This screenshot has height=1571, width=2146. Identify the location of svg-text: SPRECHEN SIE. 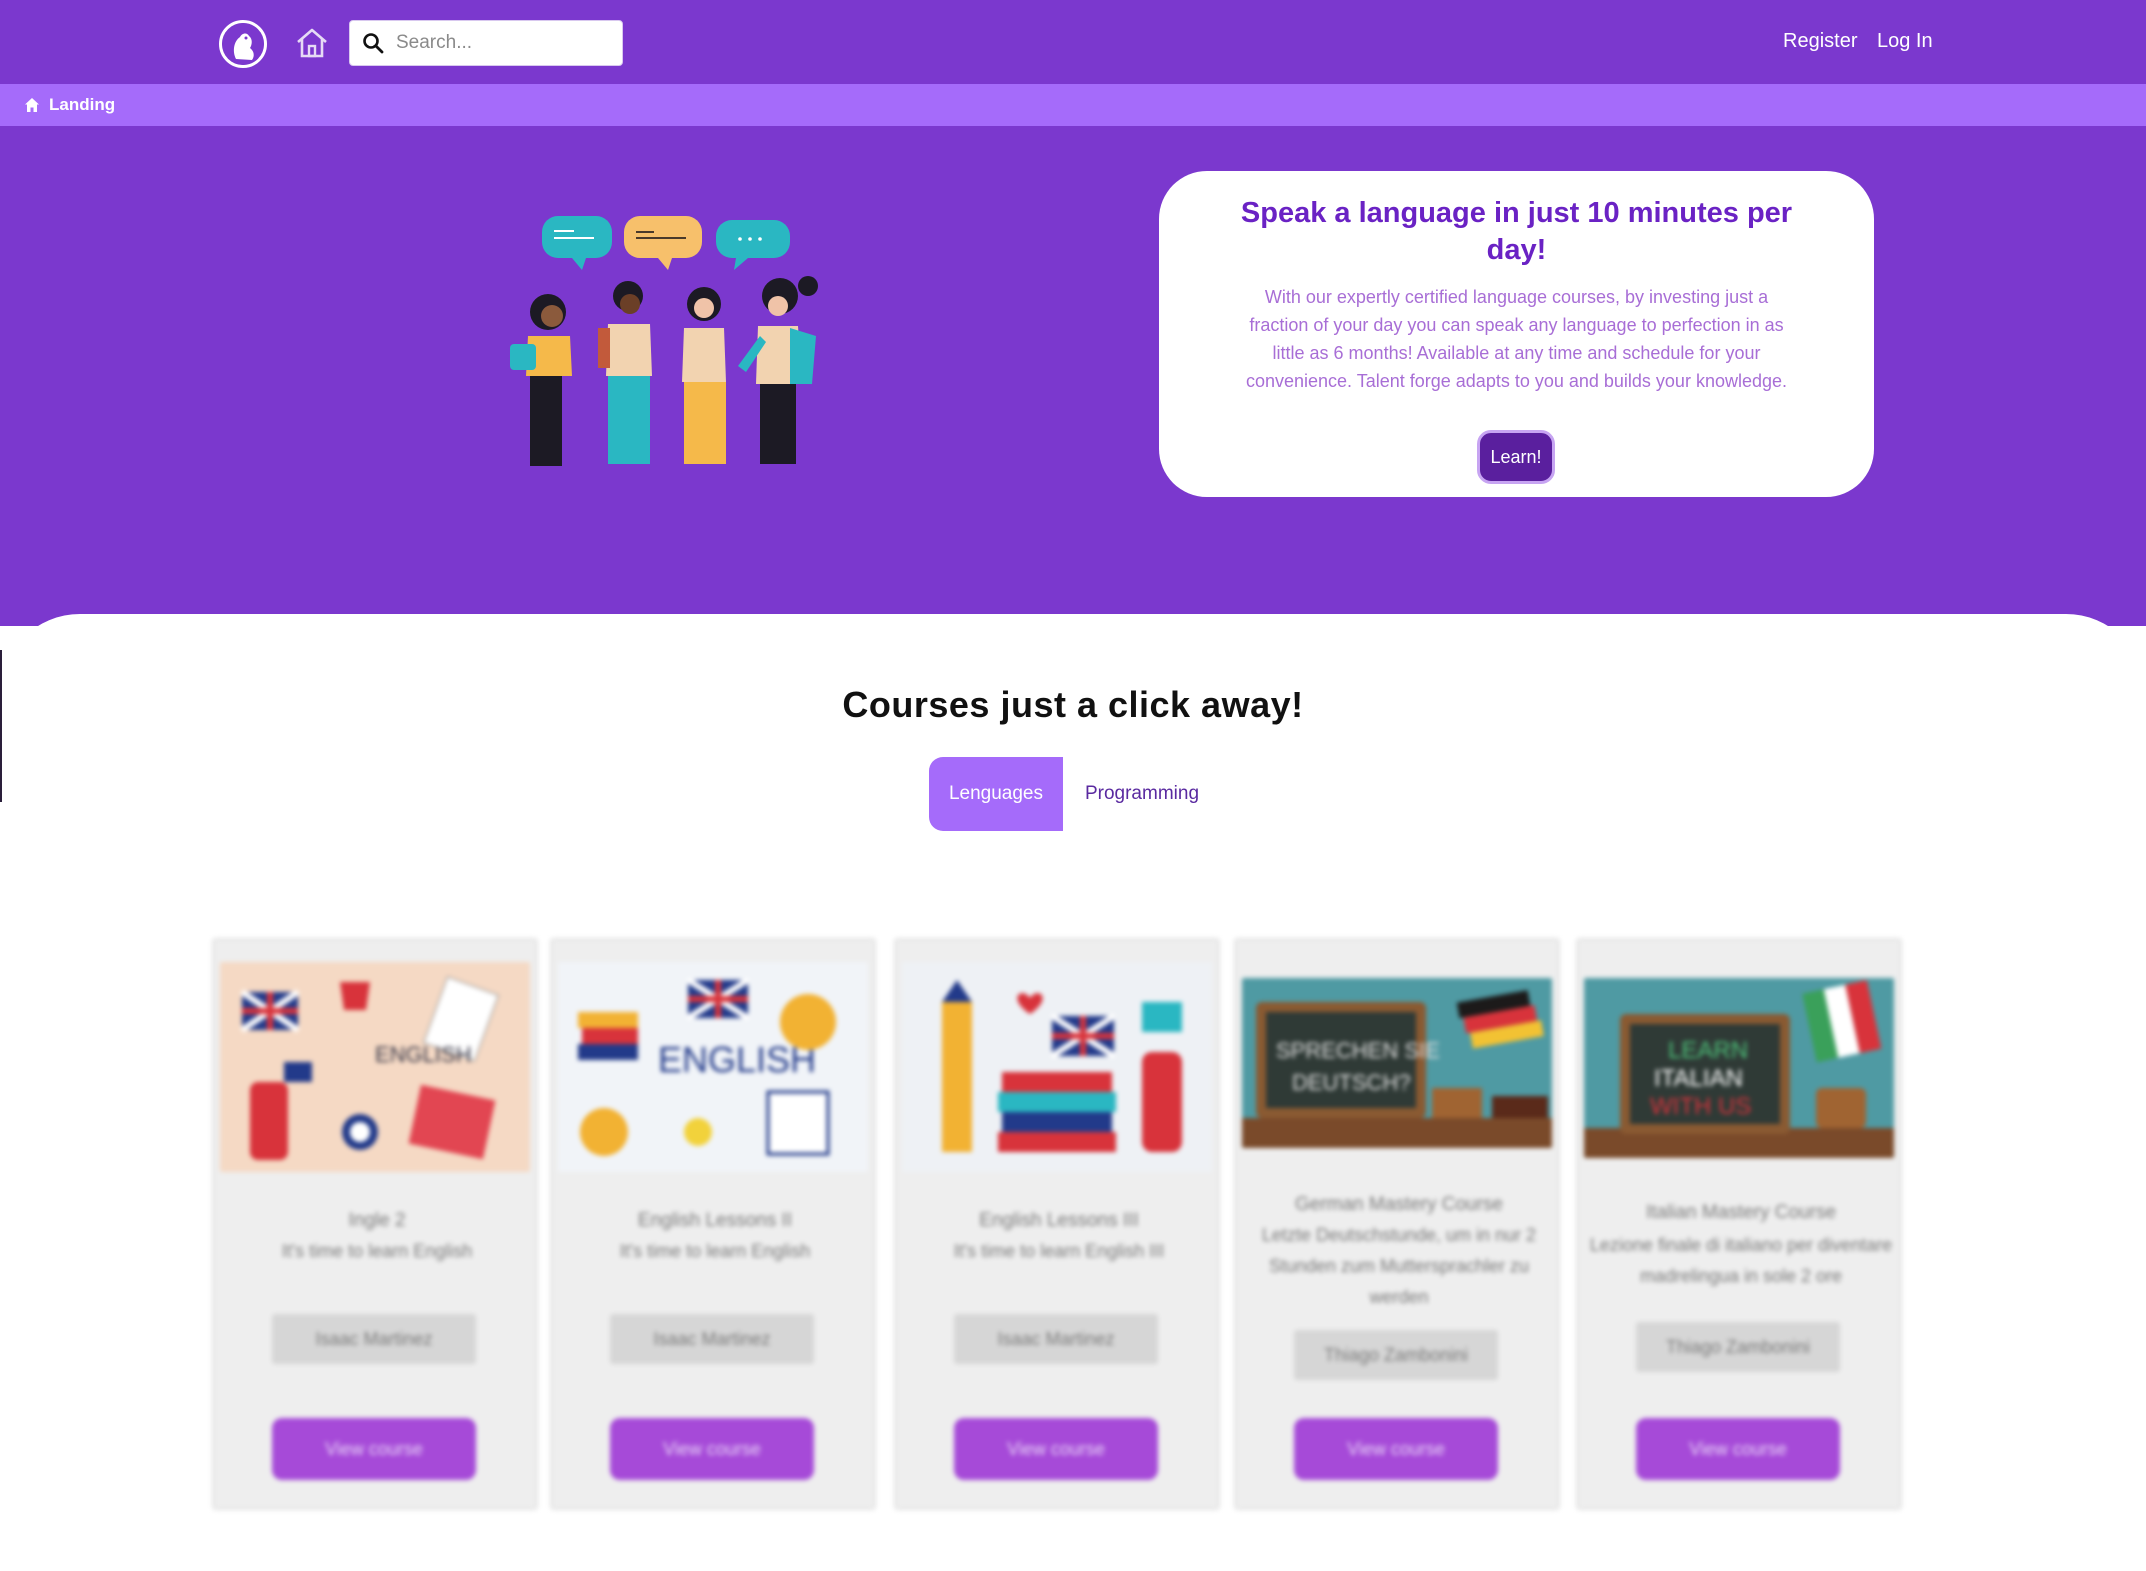
(1358, 1050).